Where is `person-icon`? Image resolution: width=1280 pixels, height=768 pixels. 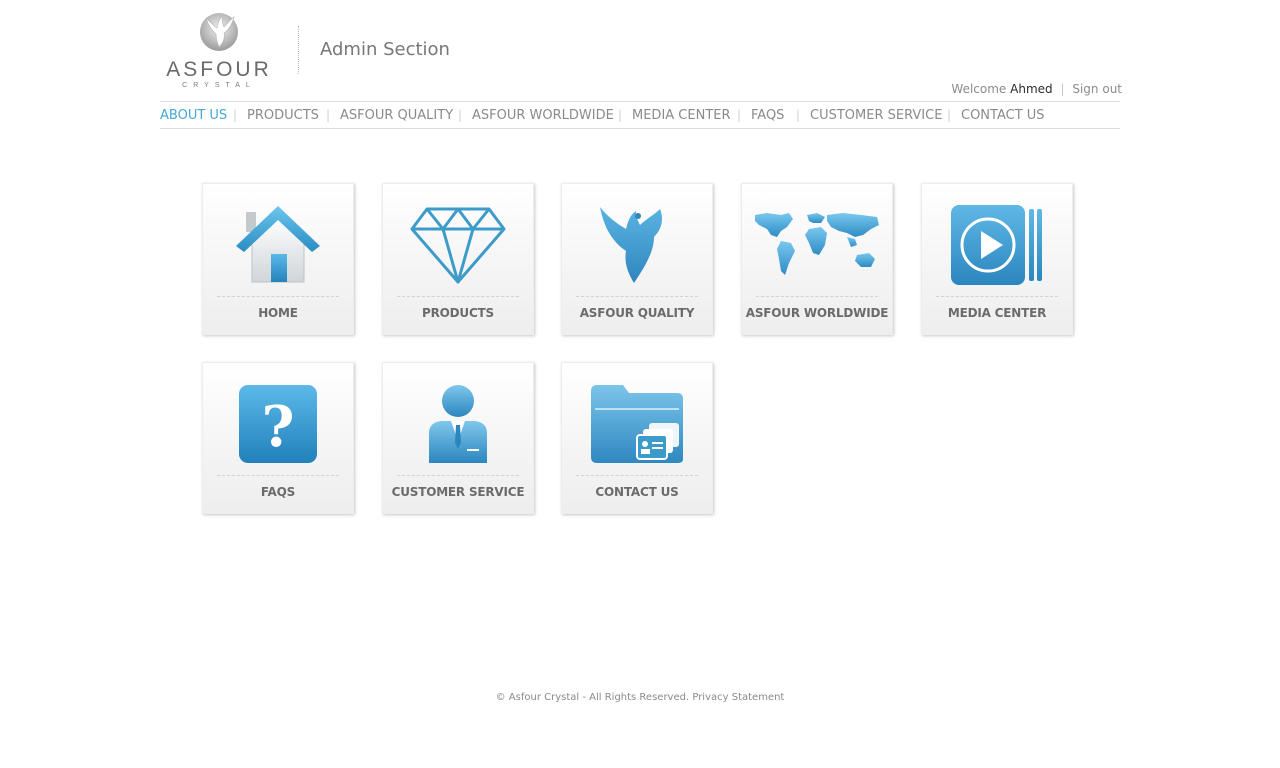
person-icon is located at coordinates (458, 424).